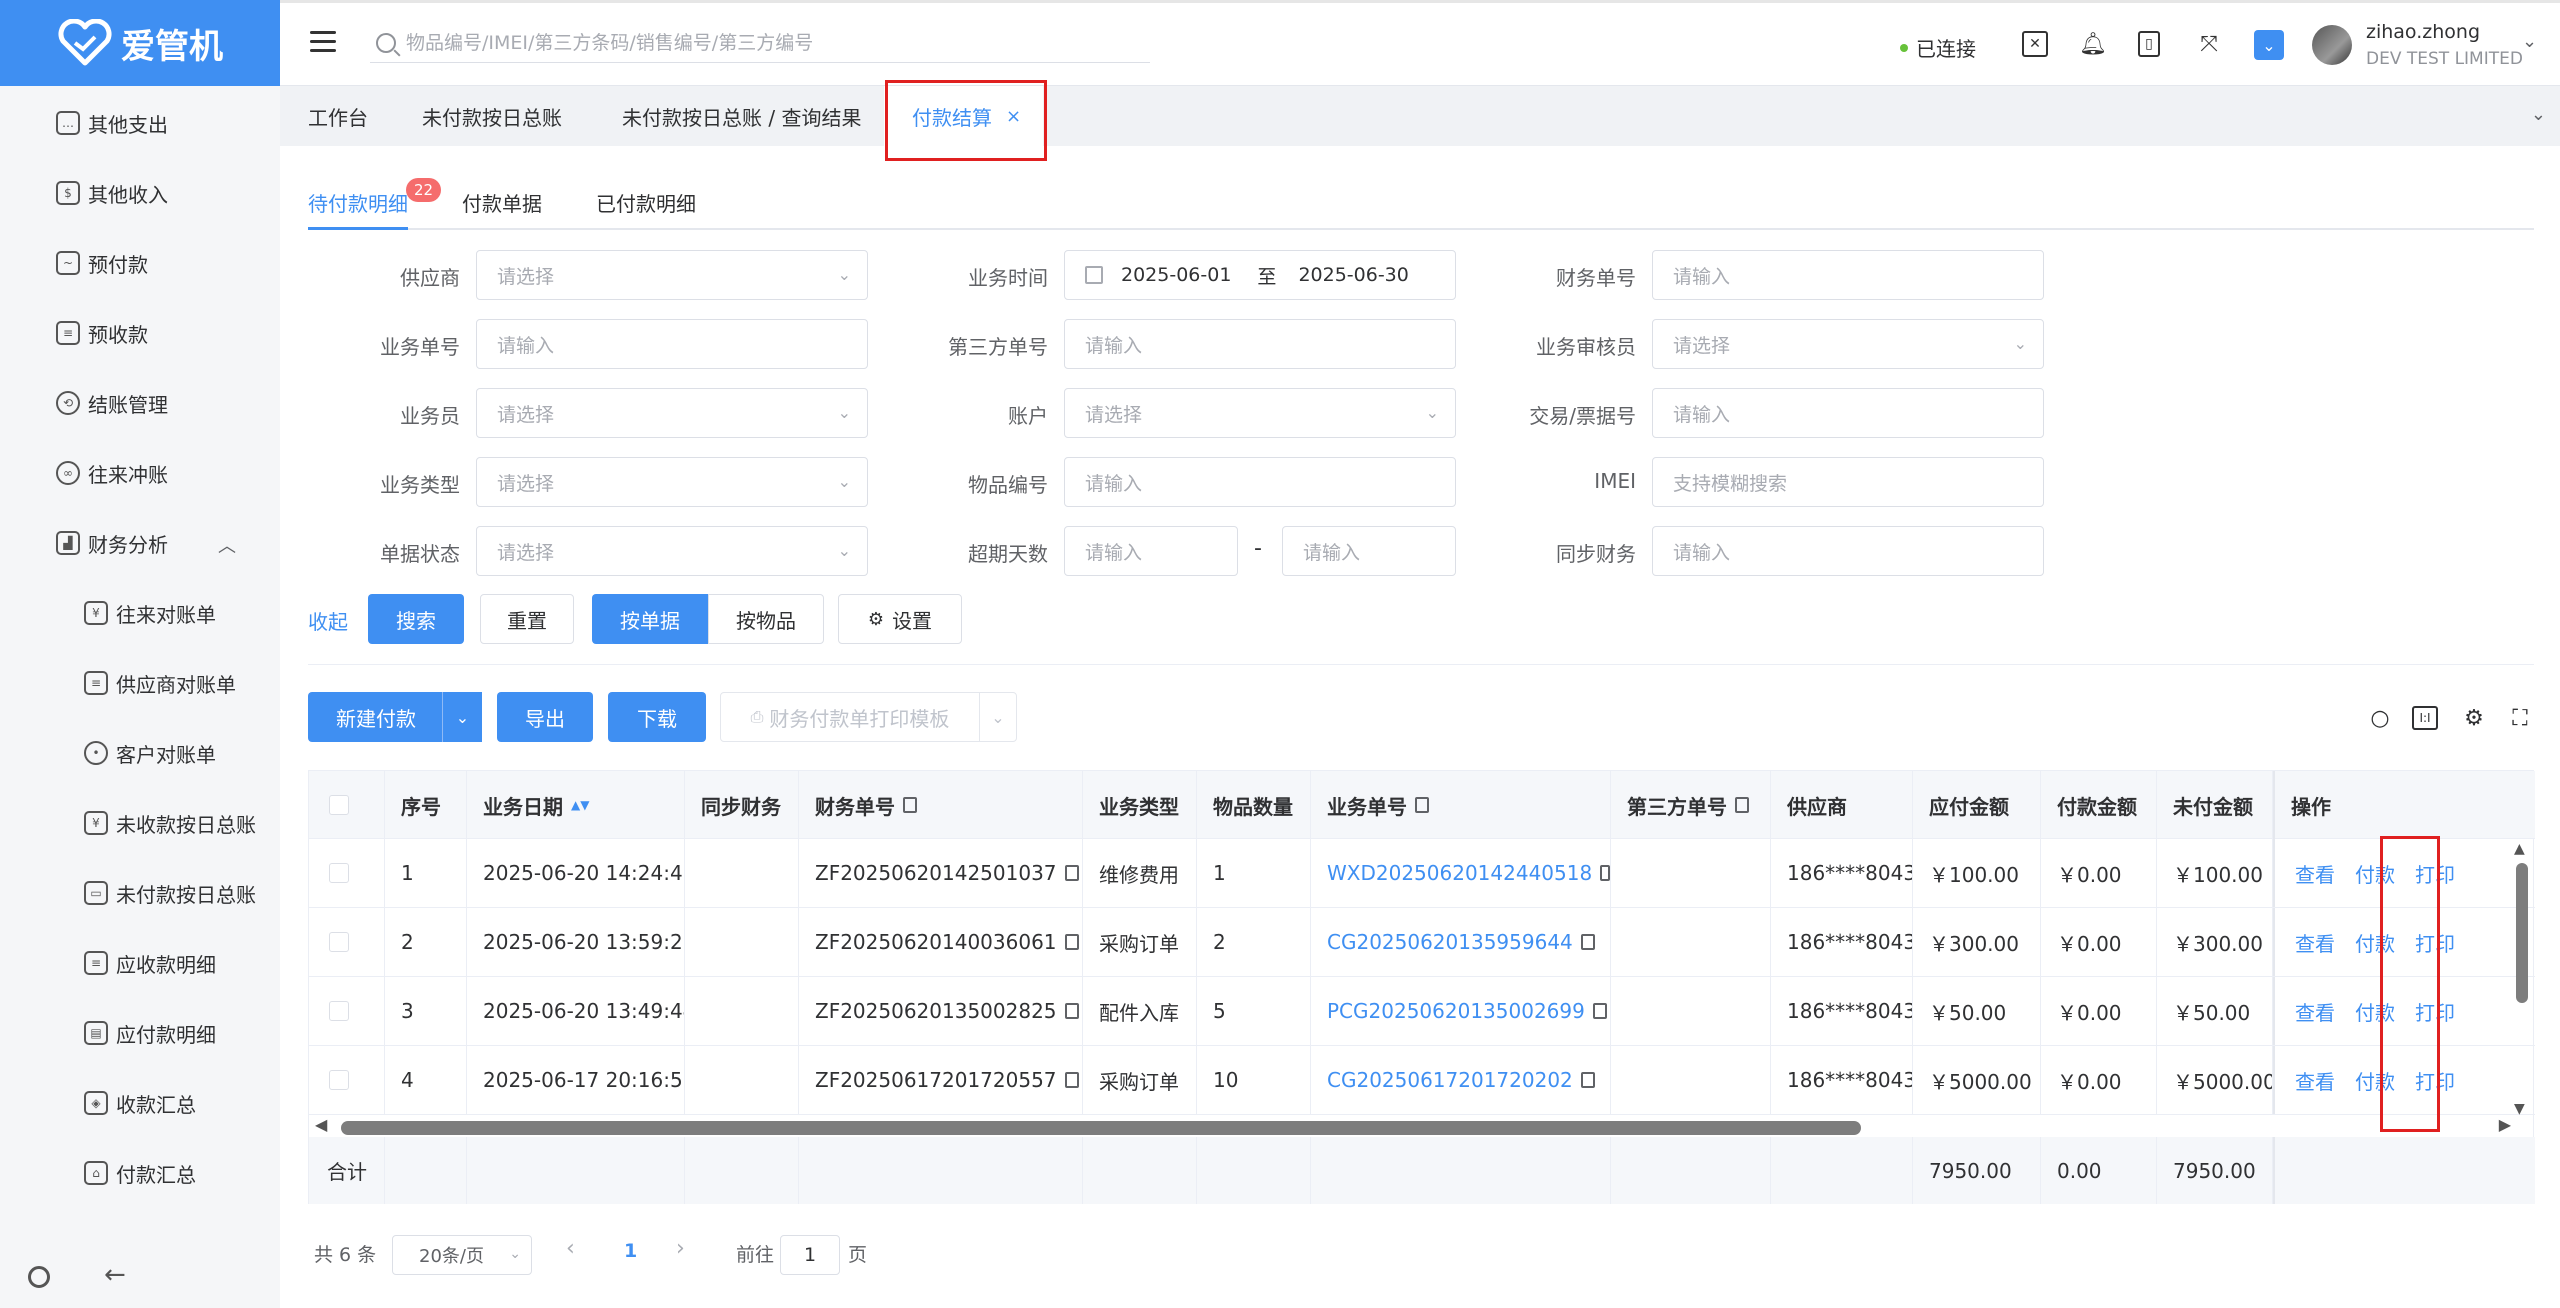 This screenshot has width=2560, height=1308. Describe the element at coordinates (1260, 482) in the screenshot. I see `item-no-input: 请输入` at that location.